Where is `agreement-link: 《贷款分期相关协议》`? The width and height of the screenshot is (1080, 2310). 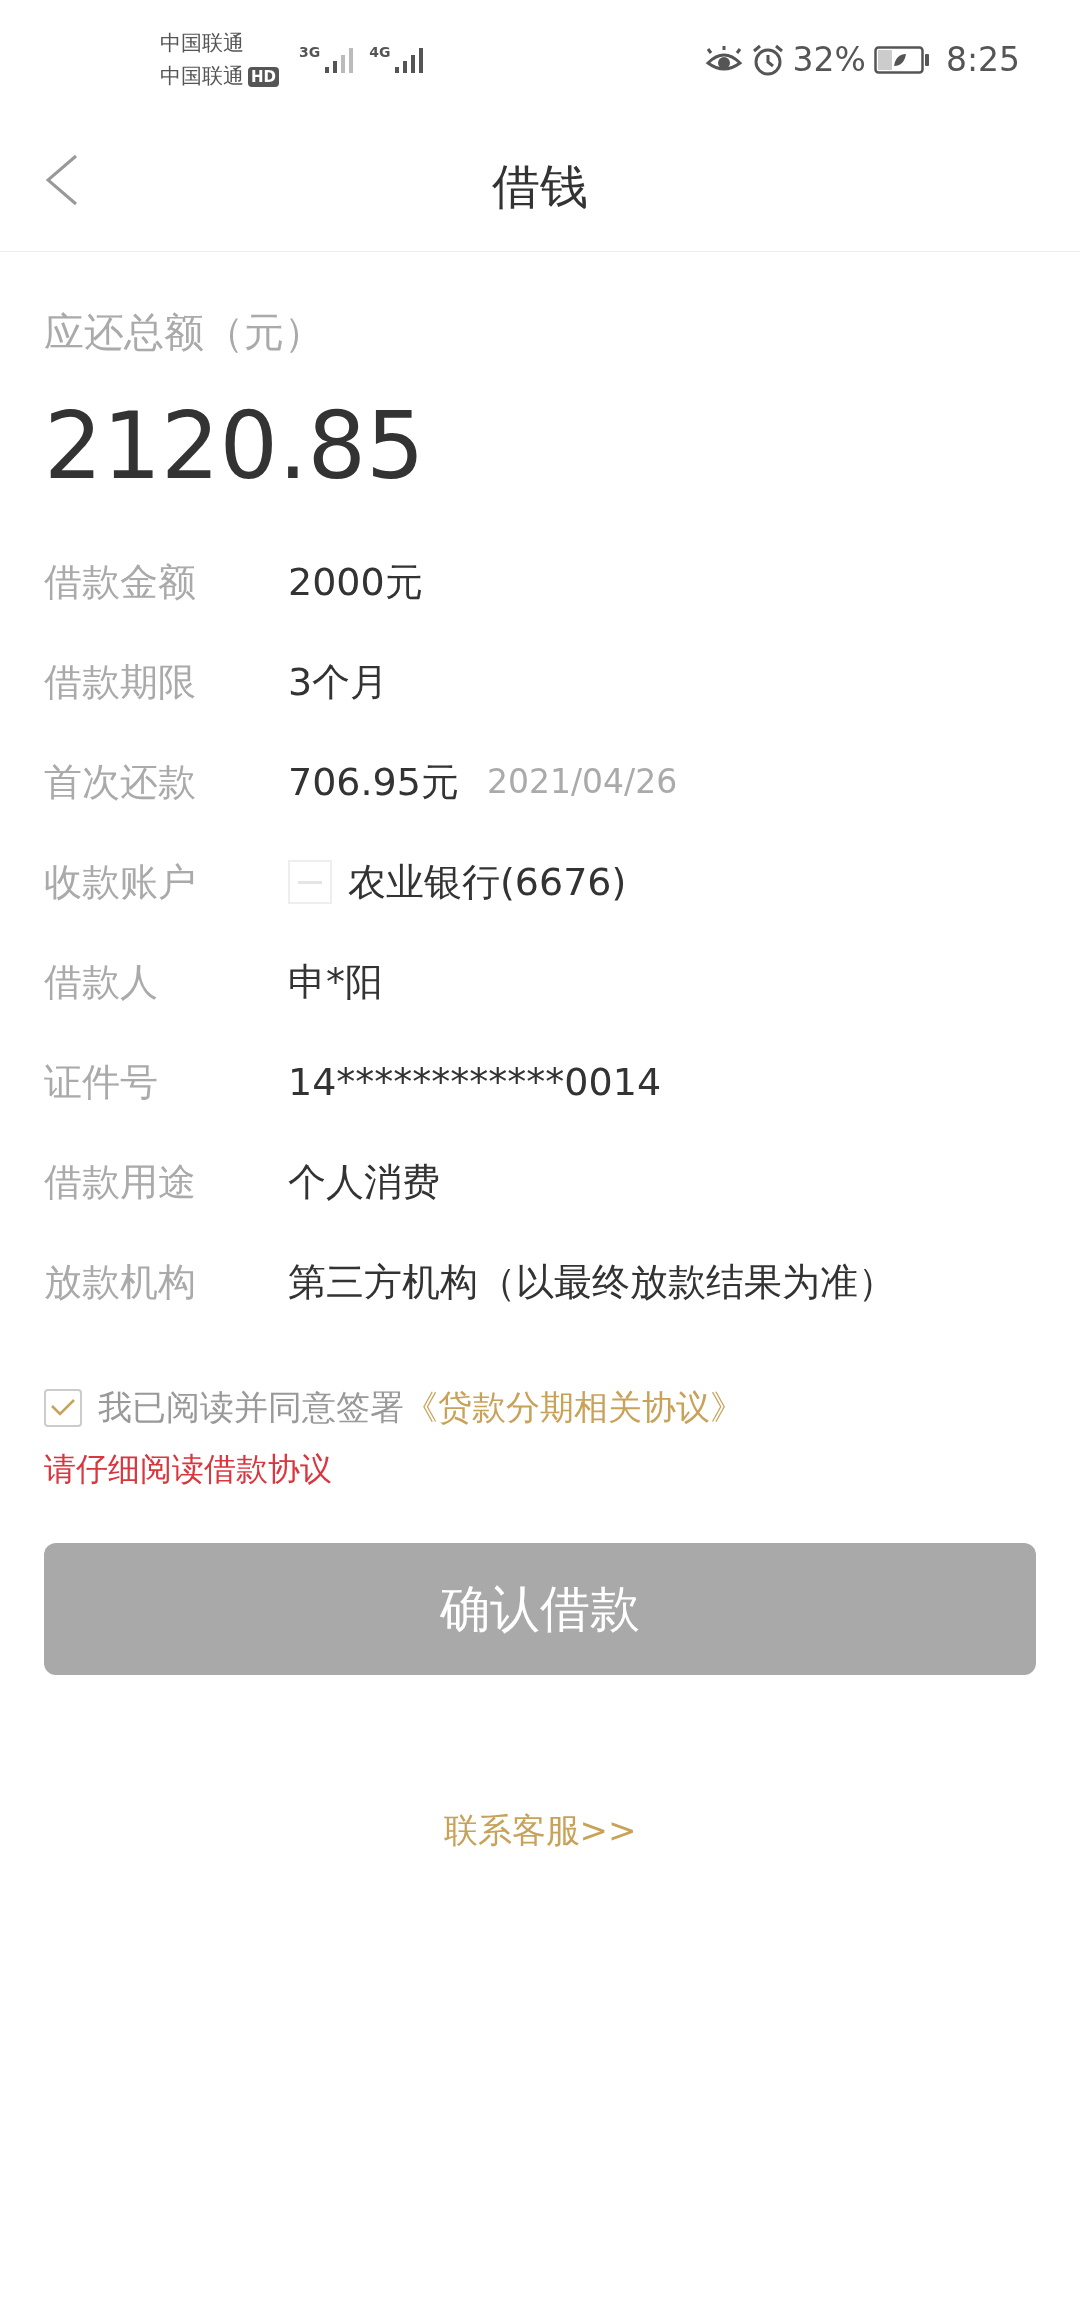 agreement-link: 《贷款分期相关协议》 is located at coordinates (574, 1407).